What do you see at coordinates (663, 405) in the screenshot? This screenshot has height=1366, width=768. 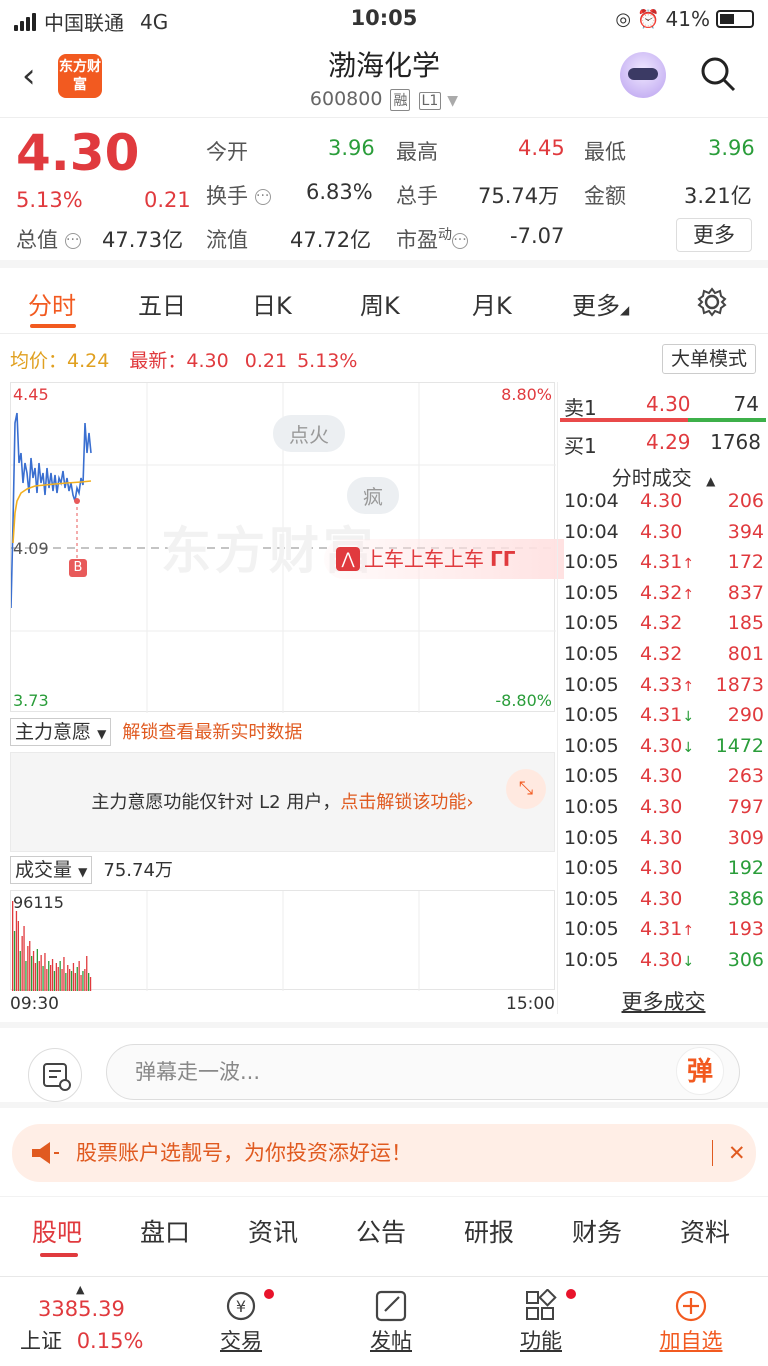 I see `sell1-row: 卖1 4.30 74` at bounding box center [663, 405].